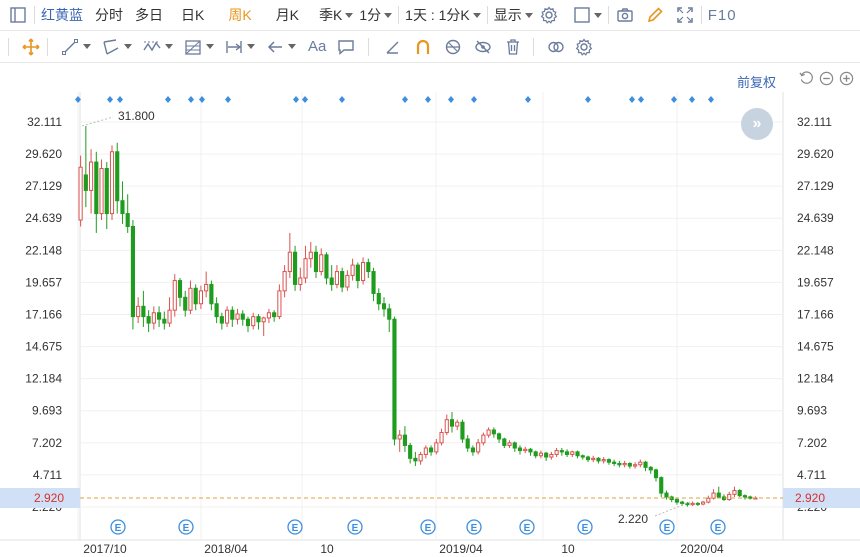 The width and height of the screenshot is (860, 557). I want to click on y-tick-label-right: 9.693, so click(812, 411).